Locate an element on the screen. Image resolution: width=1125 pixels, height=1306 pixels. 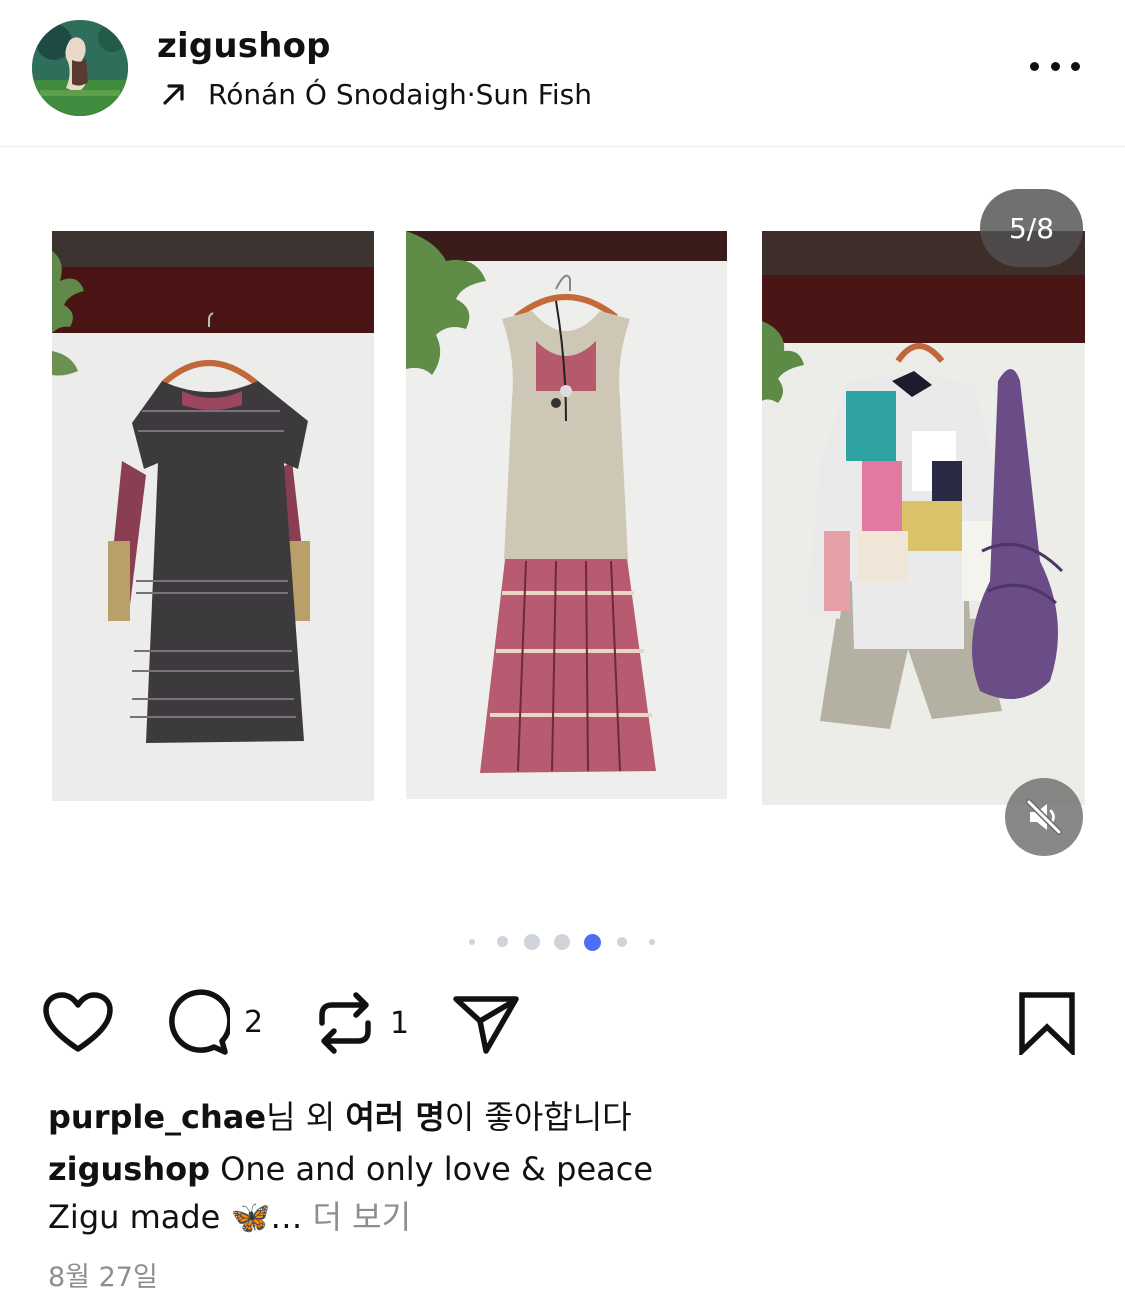
caption-username: zigushop is located at coordinates (129, 1169).